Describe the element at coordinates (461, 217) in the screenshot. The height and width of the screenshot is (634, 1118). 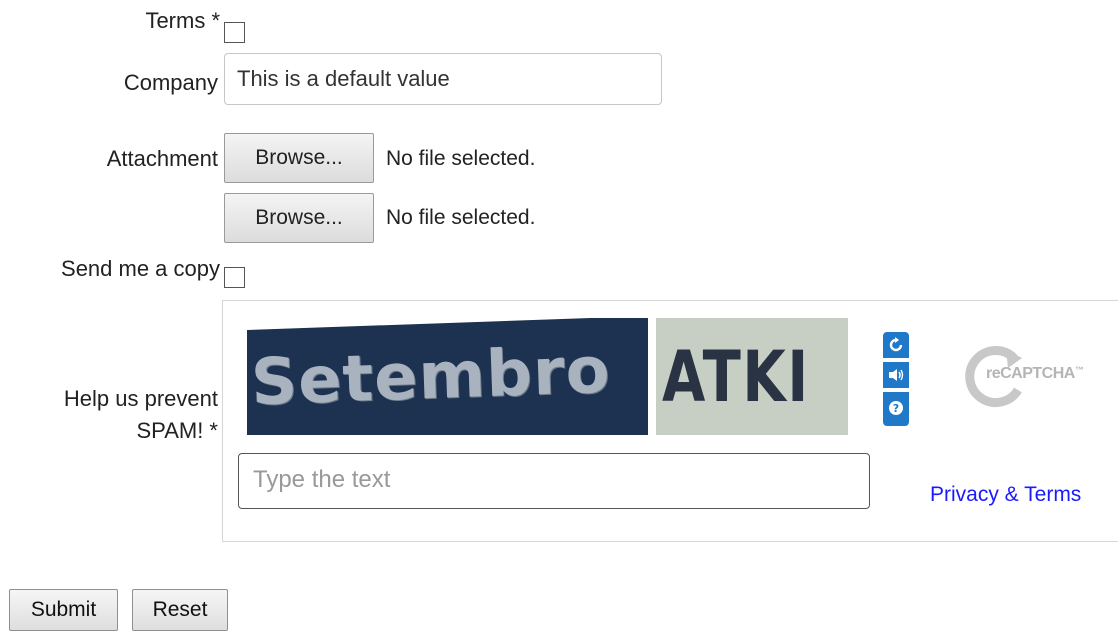
I see `file-status-2: No file selected.` at that location.